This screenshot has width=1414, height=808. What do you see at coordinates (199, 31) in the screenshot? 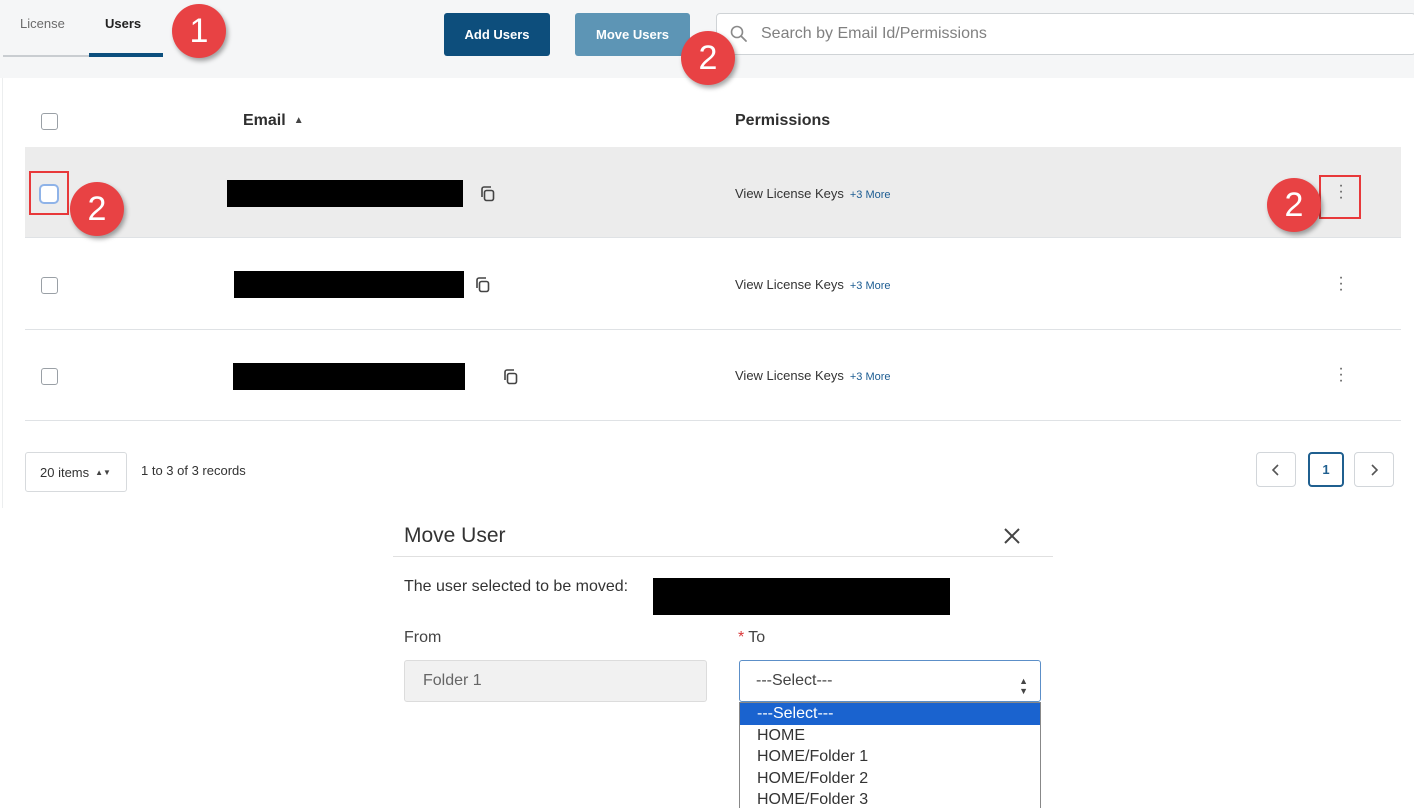
I see `step-badge-1: 1` at bounding box center [199, 31].